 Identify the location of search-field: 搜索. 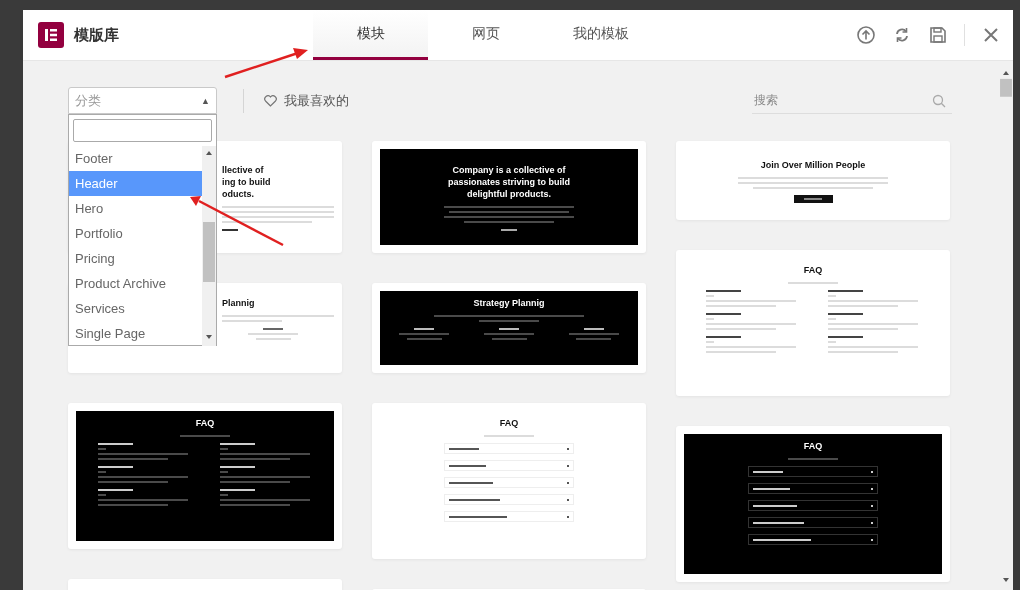
(852, 100).